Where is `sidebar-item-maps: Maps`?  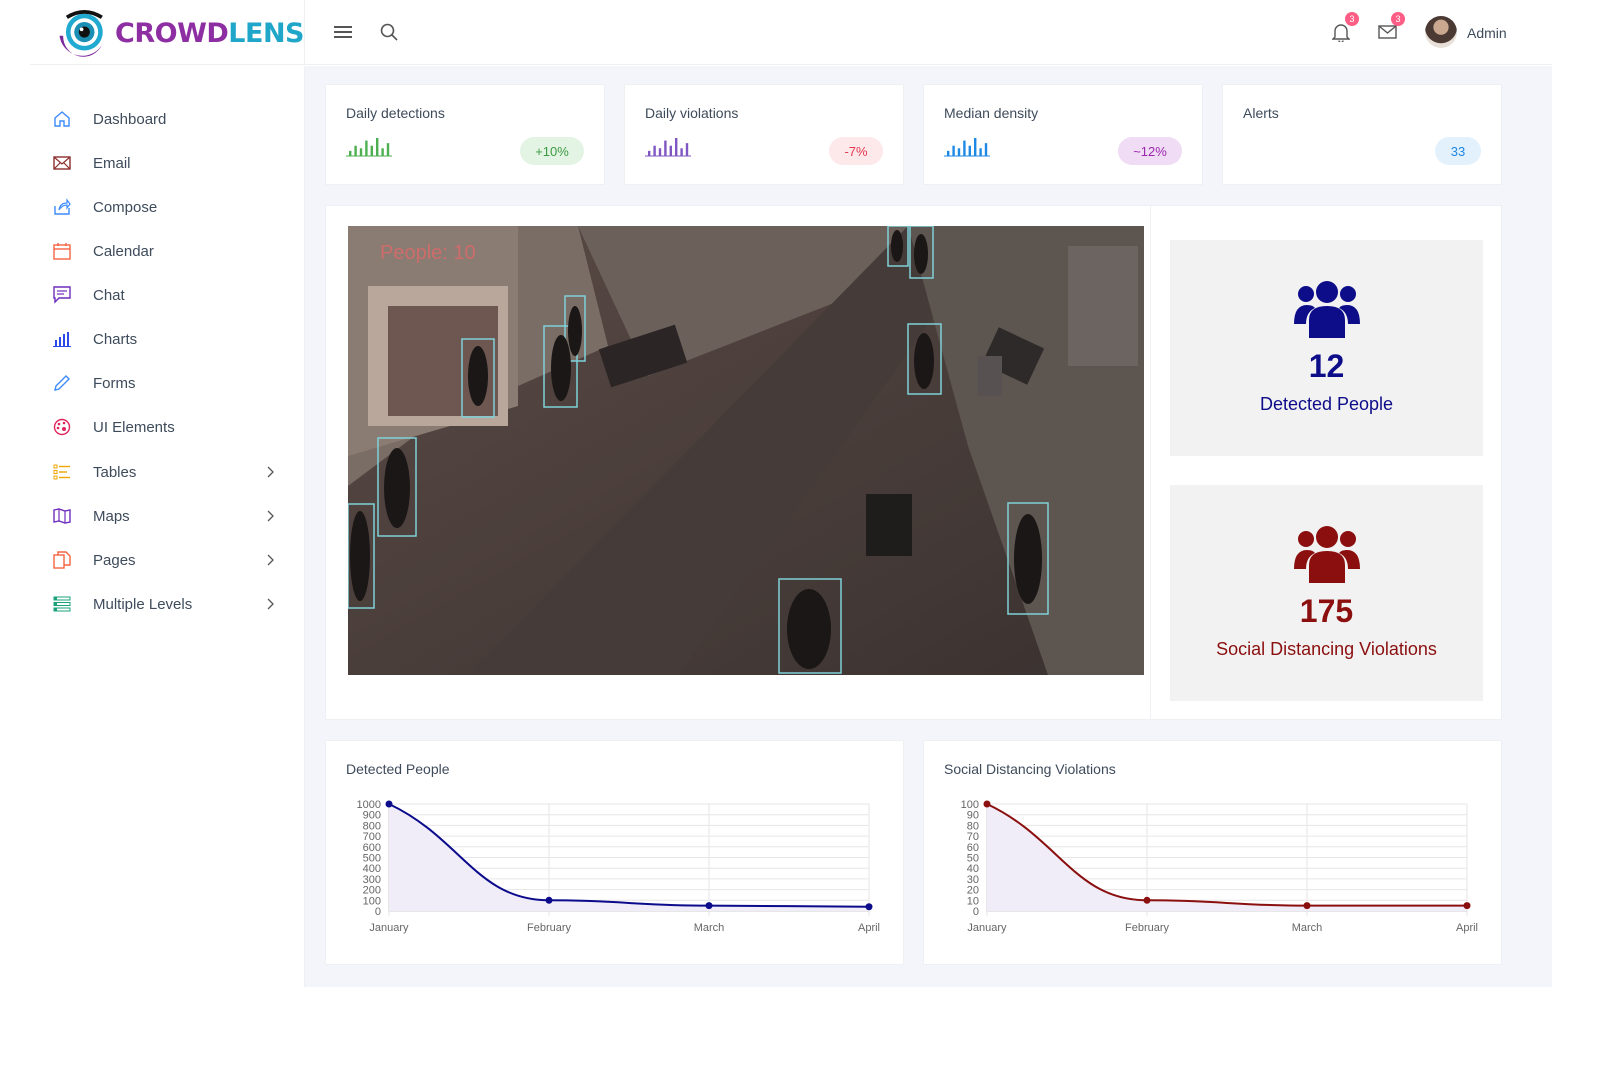
sidebar-item-maps: Maps is located at coordinates (167, 516).